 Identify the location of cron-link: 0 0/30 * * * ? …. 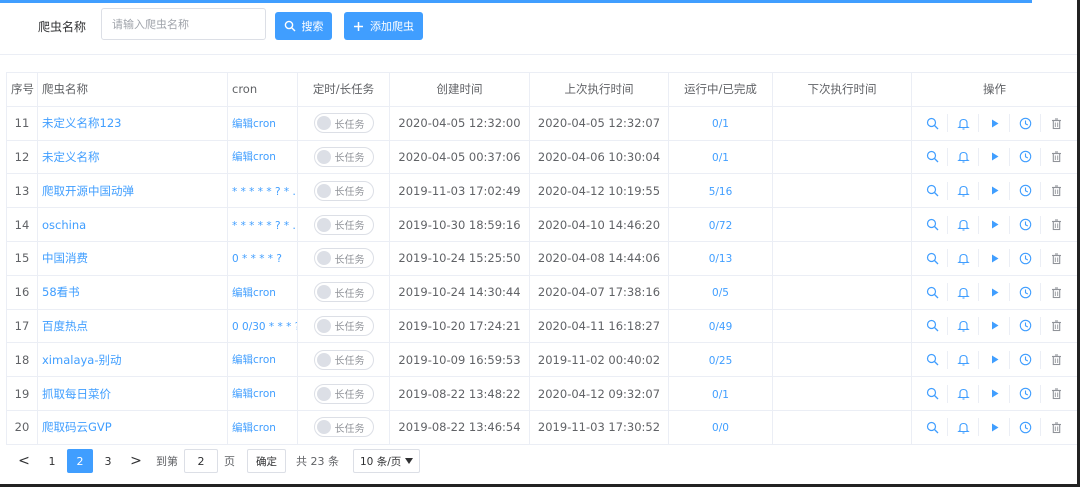
(264, 327).